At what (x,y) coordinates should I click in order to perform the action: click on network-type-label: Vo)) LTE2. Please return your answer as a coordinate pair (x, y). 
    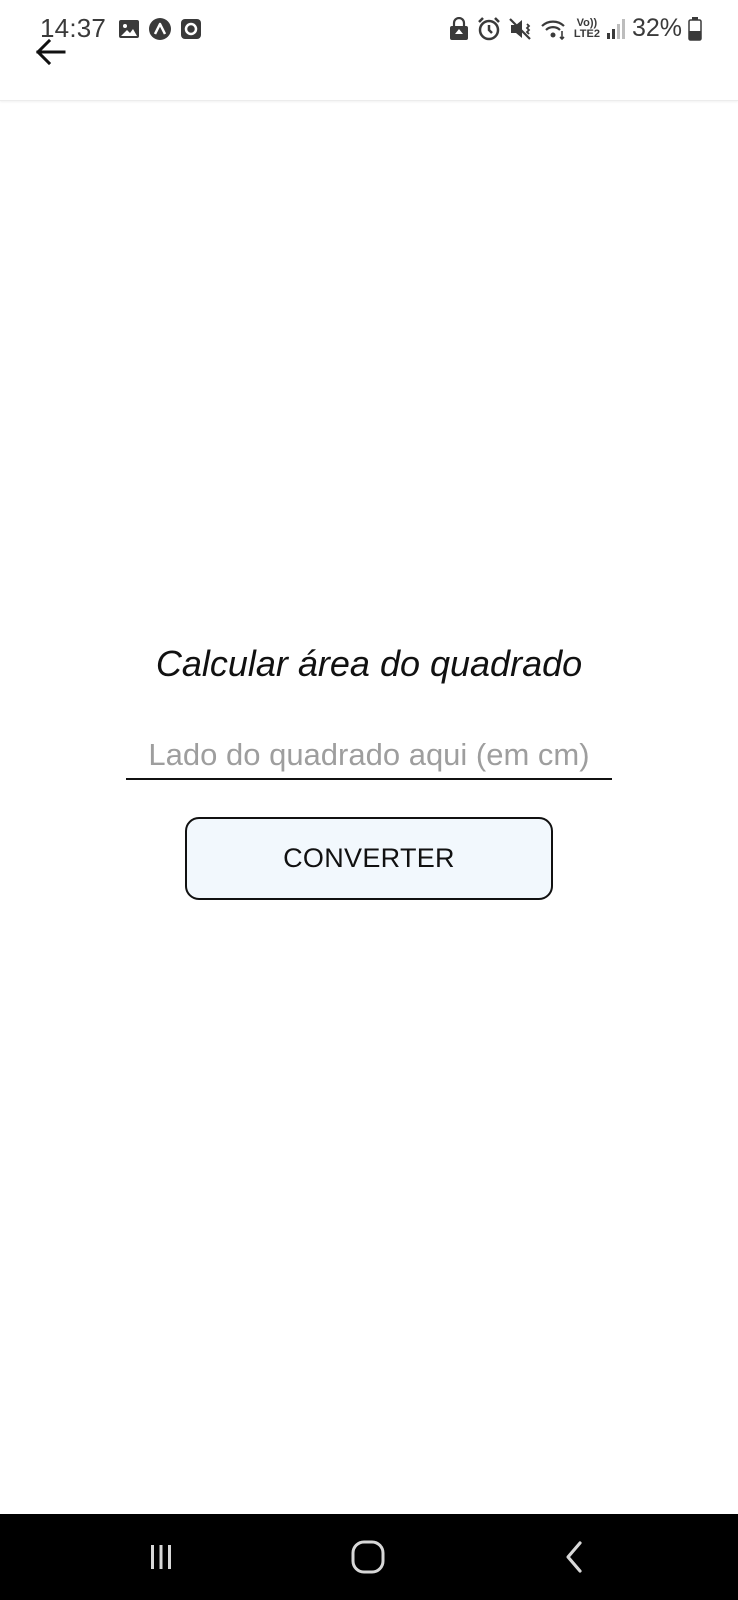
    Looking at the image, I should click on (586, 28).